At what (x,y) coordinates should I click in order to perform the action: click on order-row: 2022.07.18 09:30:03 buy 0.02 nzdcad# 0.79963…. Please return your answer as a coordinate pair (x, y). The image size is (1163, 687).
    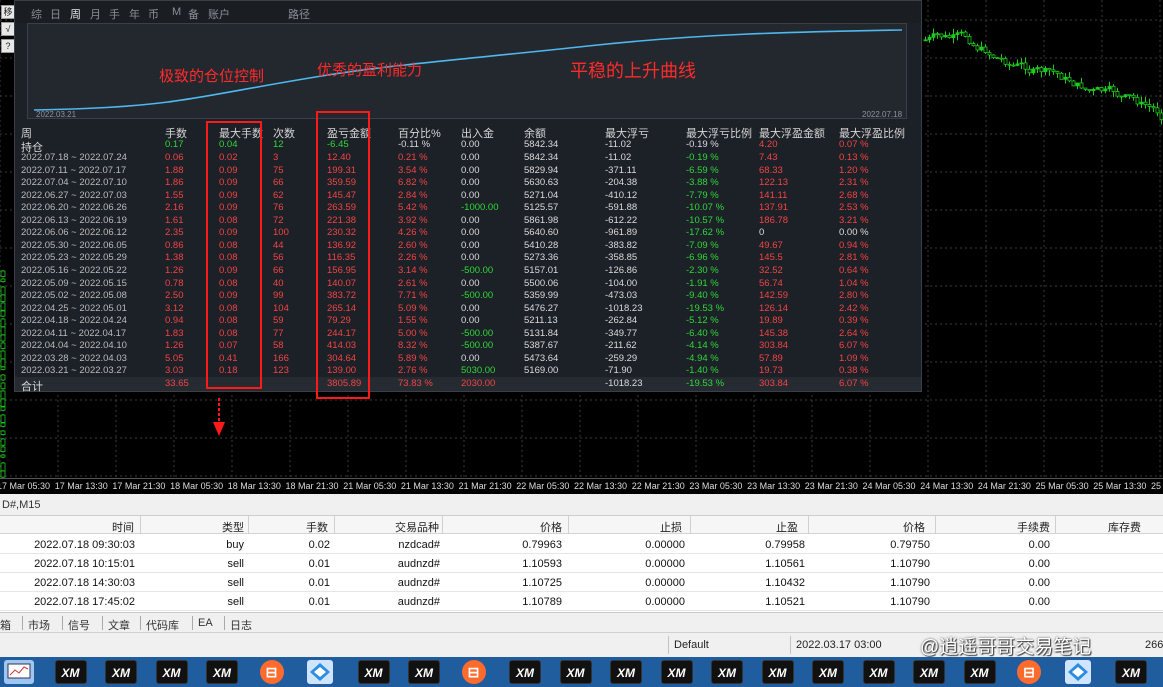
    Looking at the image, I should click on (581, 544).